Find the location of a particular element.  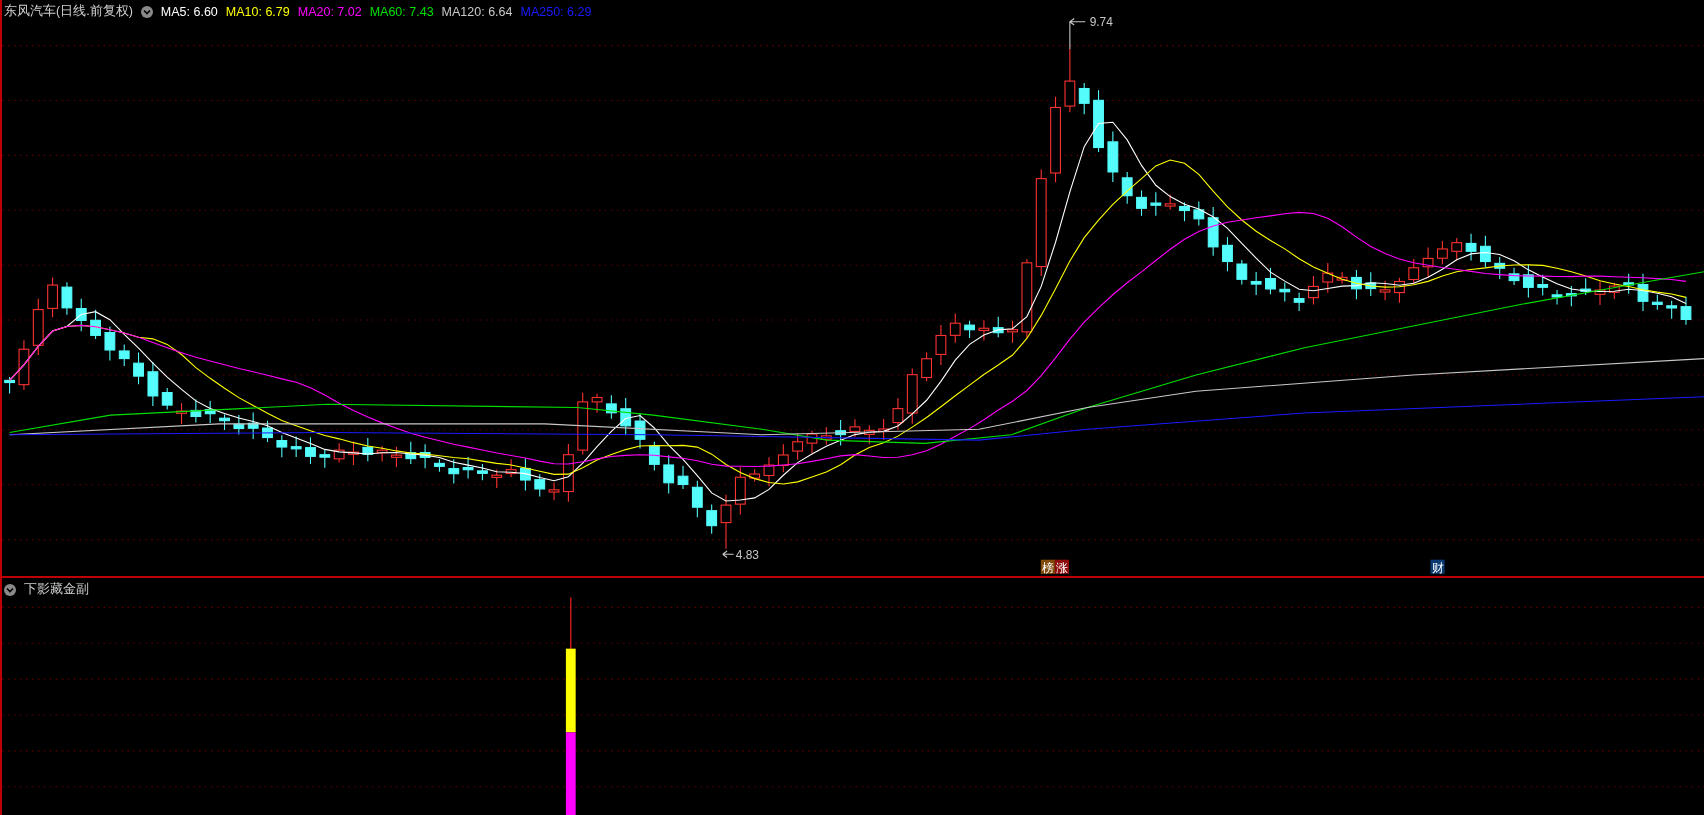

chart-title: 东风汽车(日线.前复权) is located at coordinates (68, 11).